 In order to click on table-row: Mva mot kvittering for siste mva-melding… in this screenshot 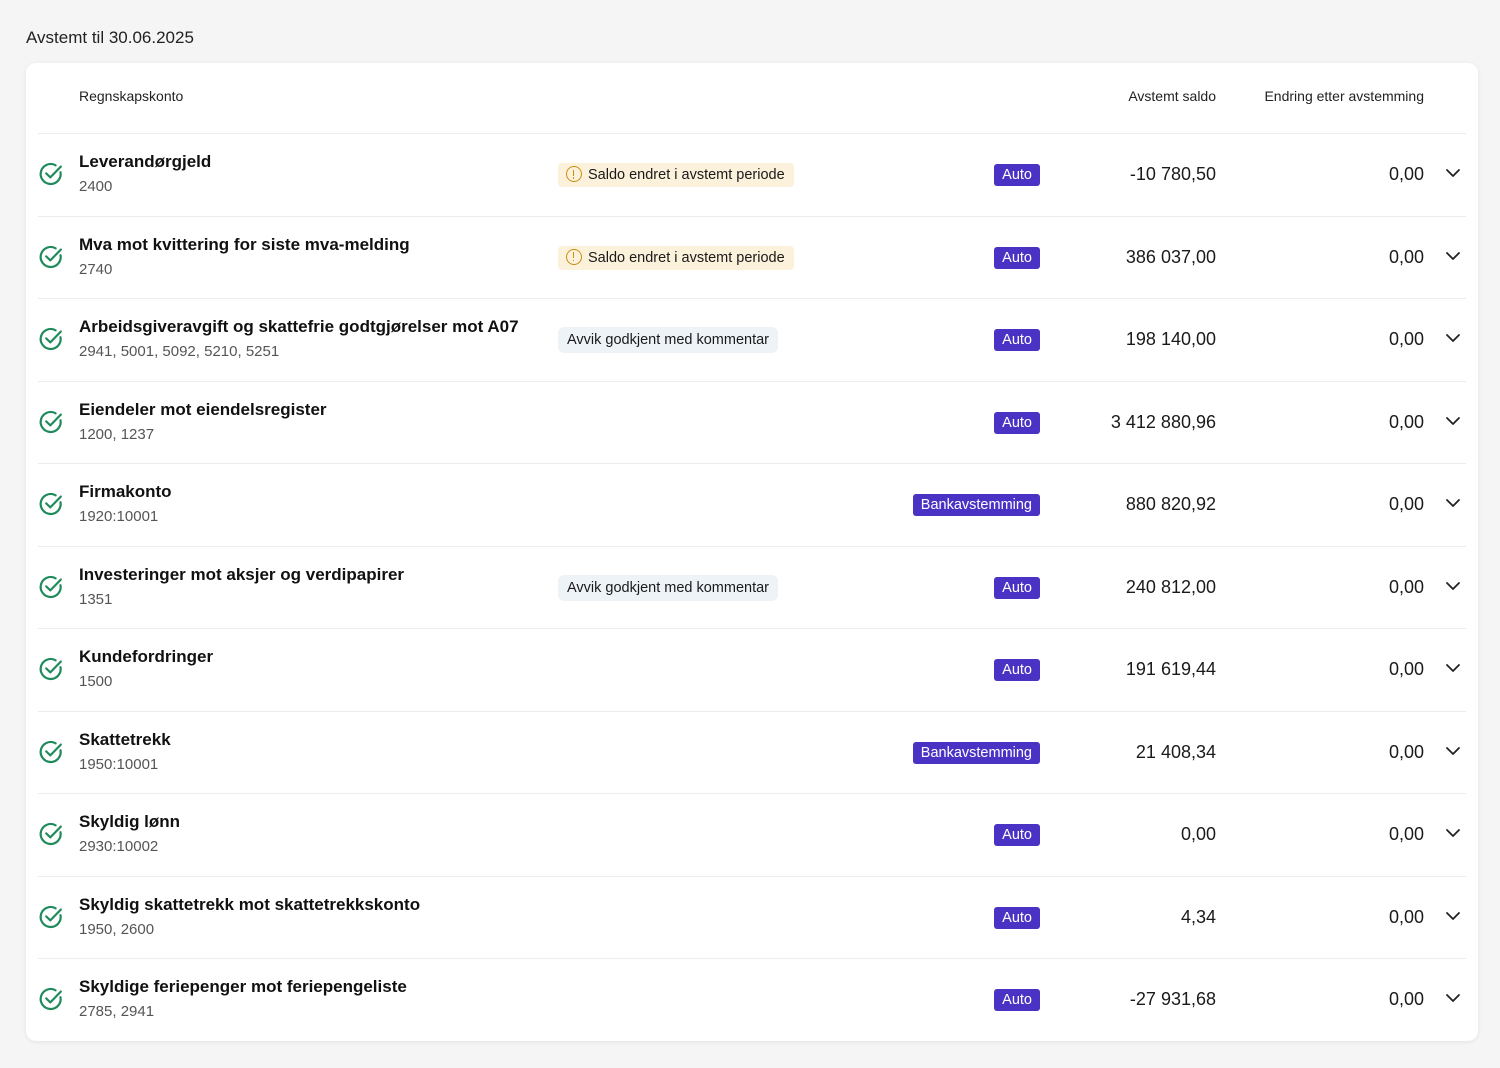, I will do `click(752, 257)`.